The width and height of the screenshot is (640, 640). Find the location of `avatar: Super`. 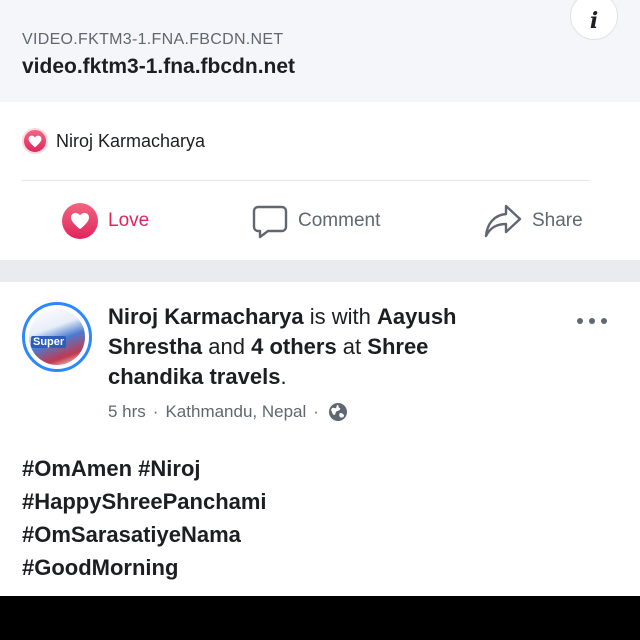

avatar: Super is located at coordinates (57, 337).